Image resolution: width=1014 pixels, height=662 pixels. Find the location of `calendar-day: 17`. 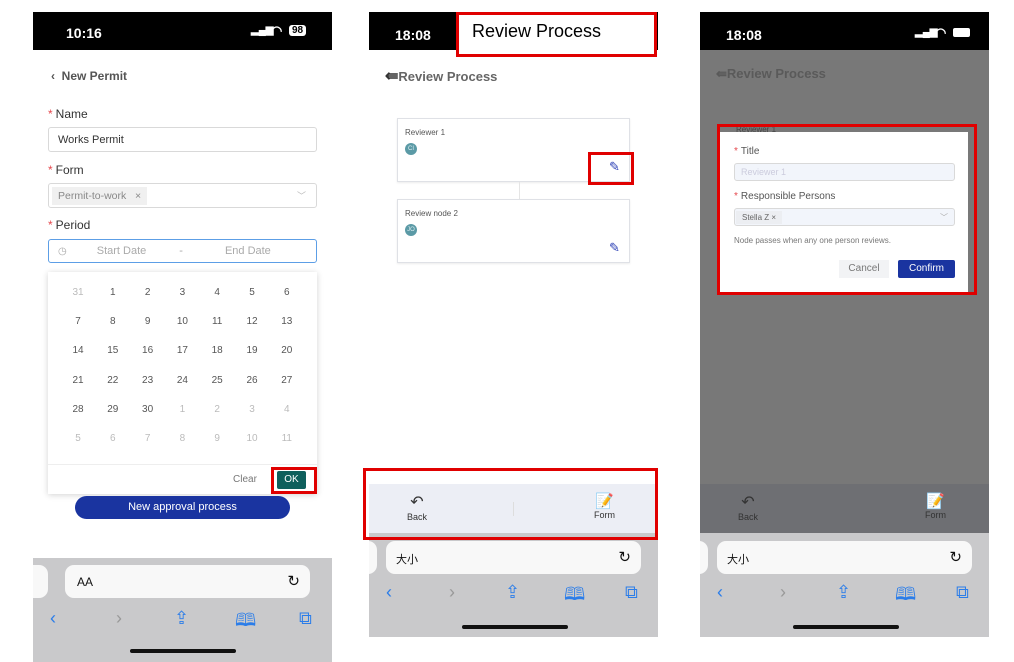

calendar-day: 17 is located at coordinates (182, 350).